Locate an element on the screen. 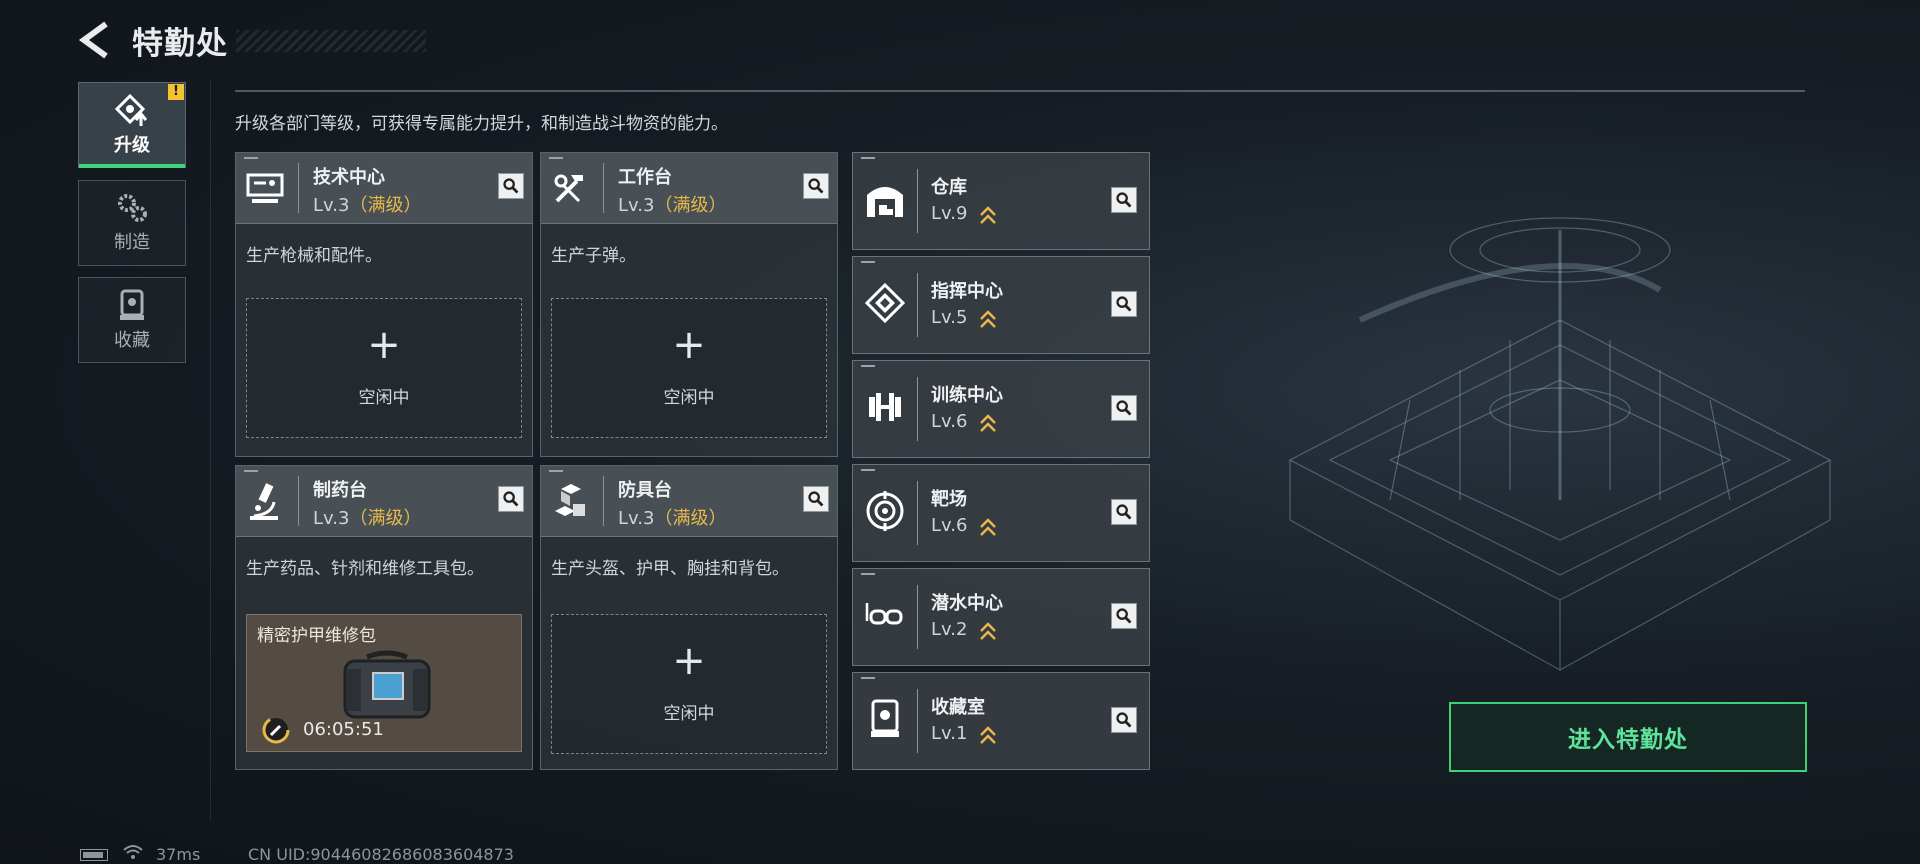 Image resolution: width=1920 pixels, height=864 pixels. ping-indicator: 37ms is located at coordinates (178, 854).